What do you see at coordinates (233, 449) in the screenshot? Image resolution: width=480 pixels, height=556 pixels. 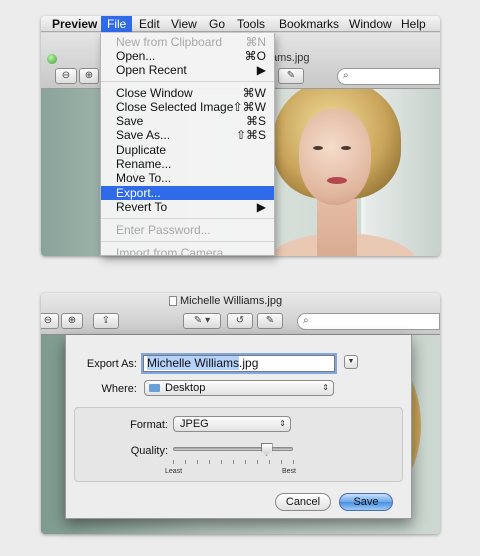 I see `quality-slider-track` at bounding box center [233, 449].